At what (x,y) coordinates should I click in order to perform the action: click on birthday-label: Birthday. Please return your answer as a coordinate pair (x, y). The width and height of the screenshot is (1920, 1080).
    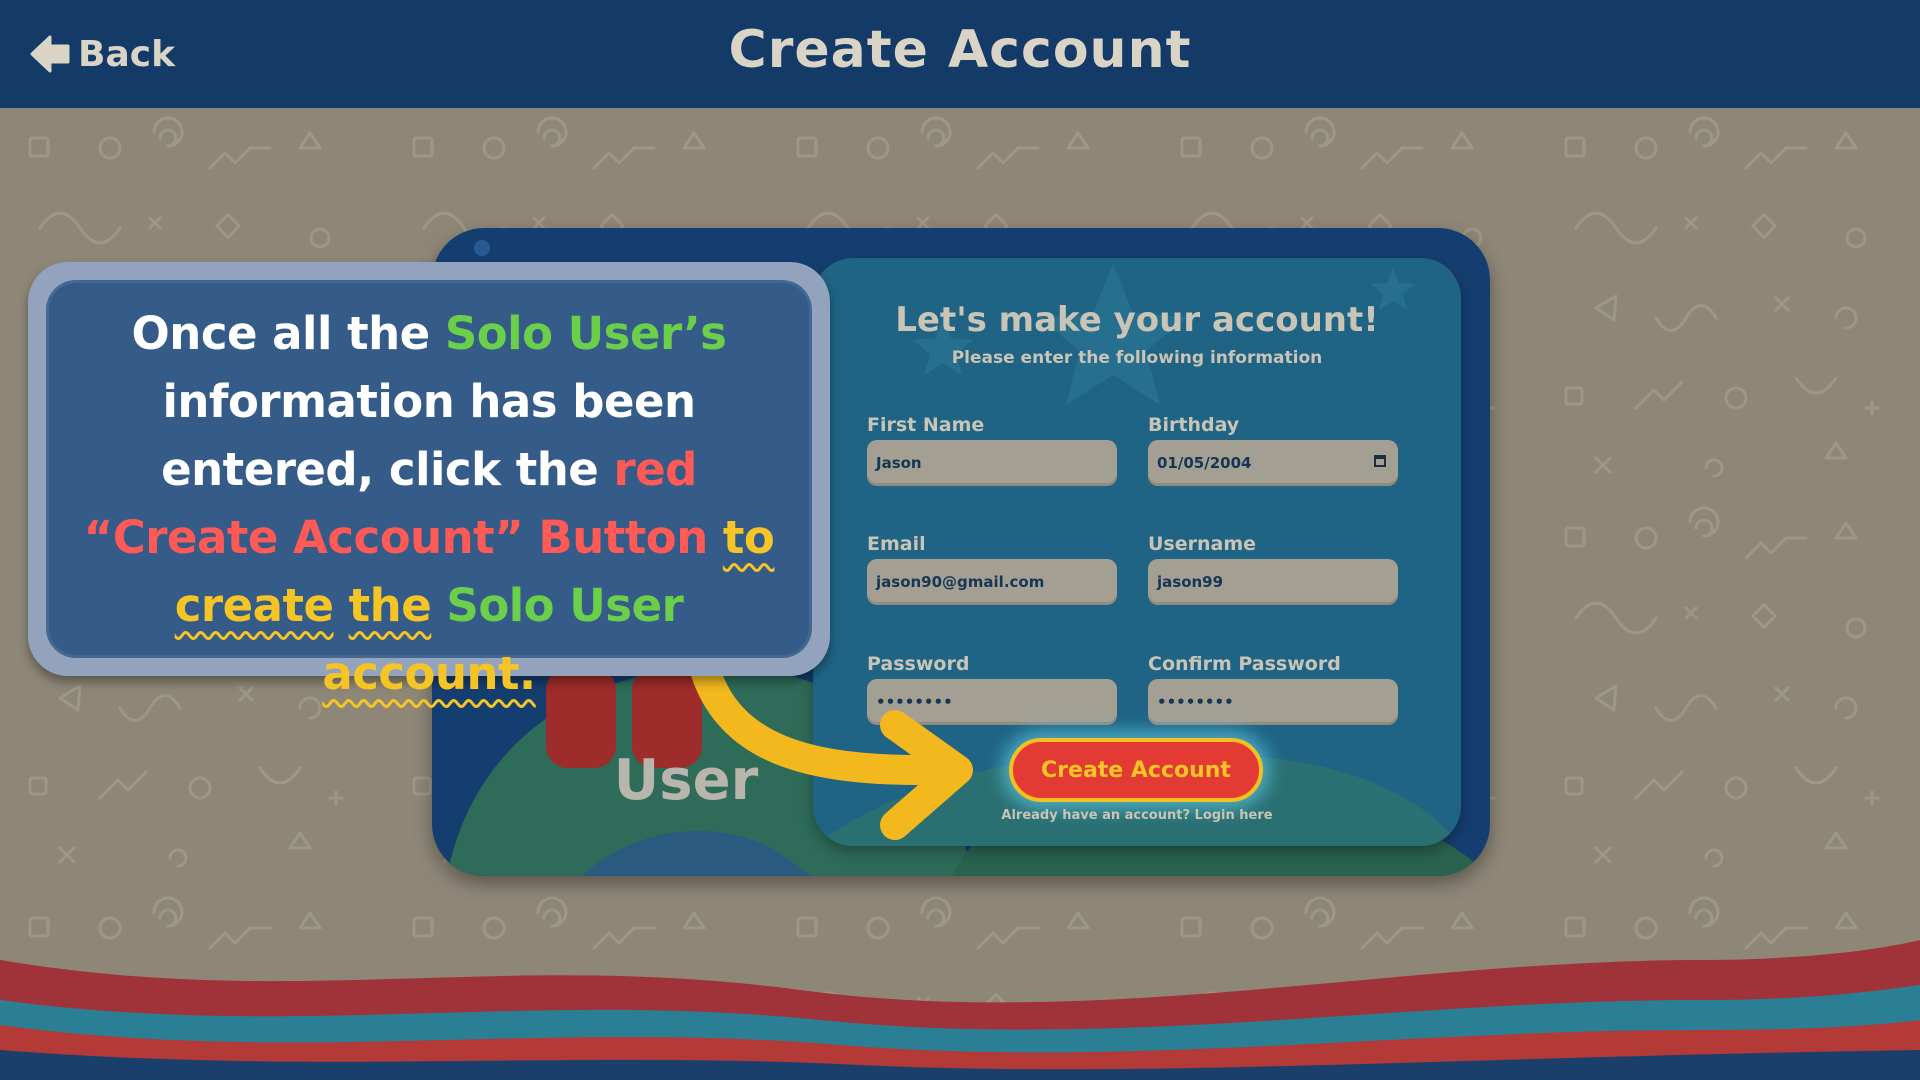
    Looking at the image, I should click on (1194, 425).